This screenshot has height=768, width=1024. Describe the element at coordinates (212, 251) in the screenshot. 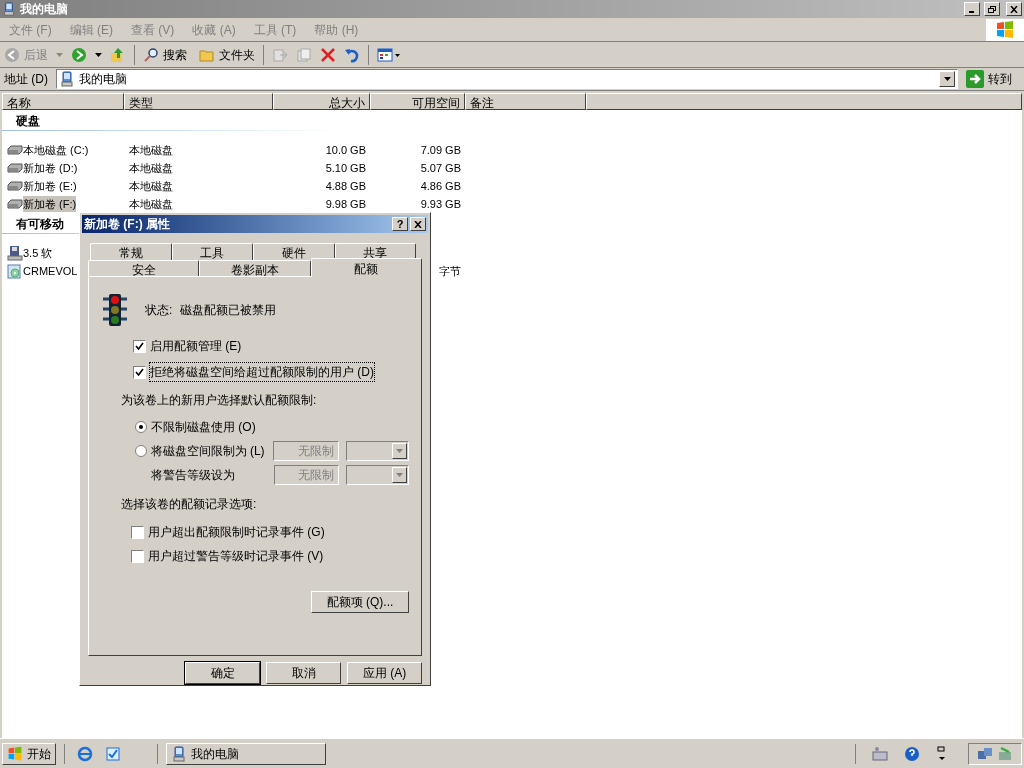

I see `tab: 工具` at that location.